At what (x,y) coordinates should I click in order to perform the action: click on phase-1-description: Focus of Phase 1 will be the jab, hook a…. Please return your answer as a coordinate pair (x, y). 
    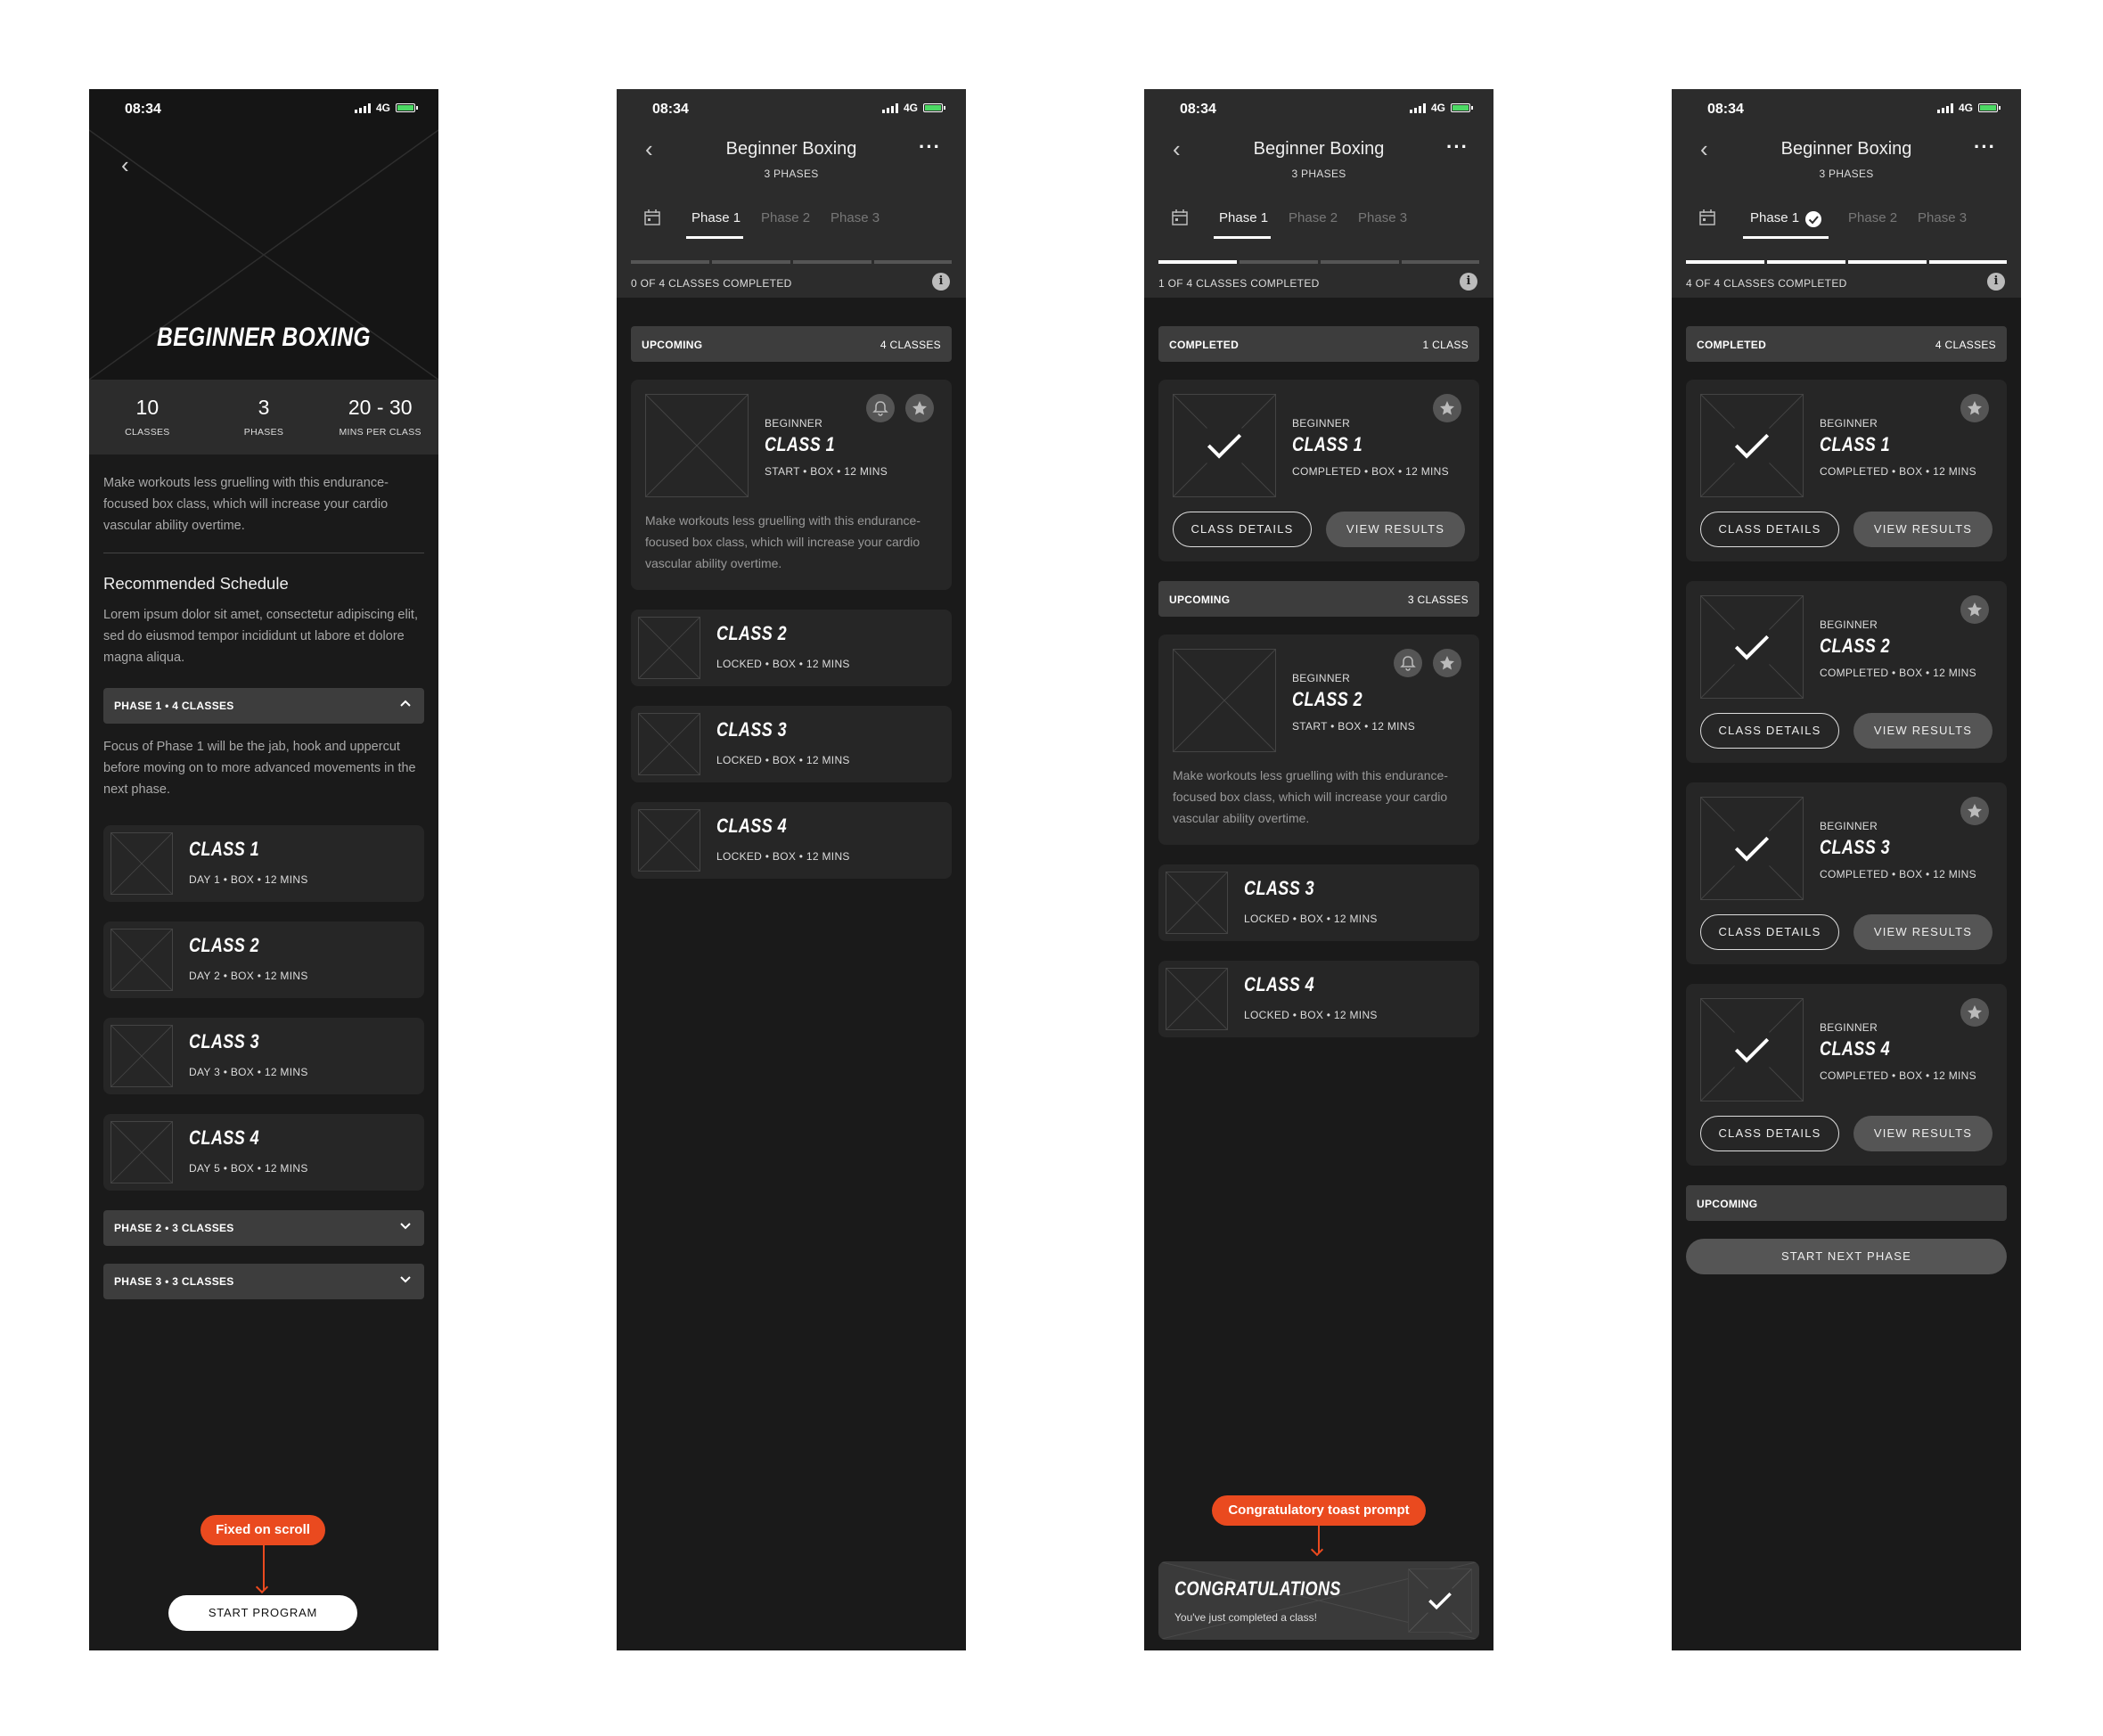
    Looking at the image, I should click on (259, 768).